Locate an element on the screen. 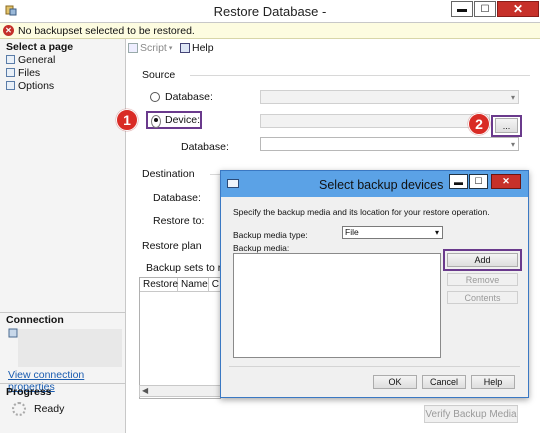 The height and width of the screenshot is (433, 540). verify-backup-media-button: Verify Backup Media is located at coordinates (471, 414).